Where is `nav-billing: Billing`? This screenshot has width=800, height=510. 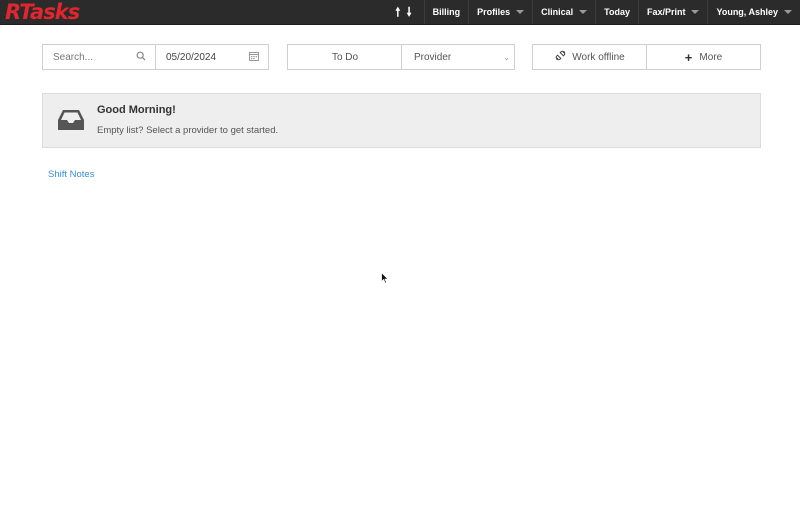
nav-billing: Billing is located at coordinates (446, 12).